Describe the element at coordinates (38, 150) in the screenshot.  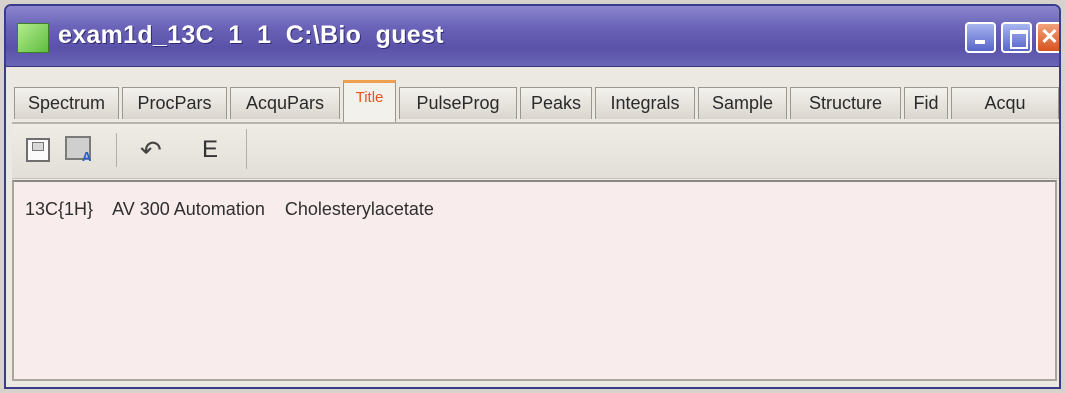
I see `save-icon` at that location.